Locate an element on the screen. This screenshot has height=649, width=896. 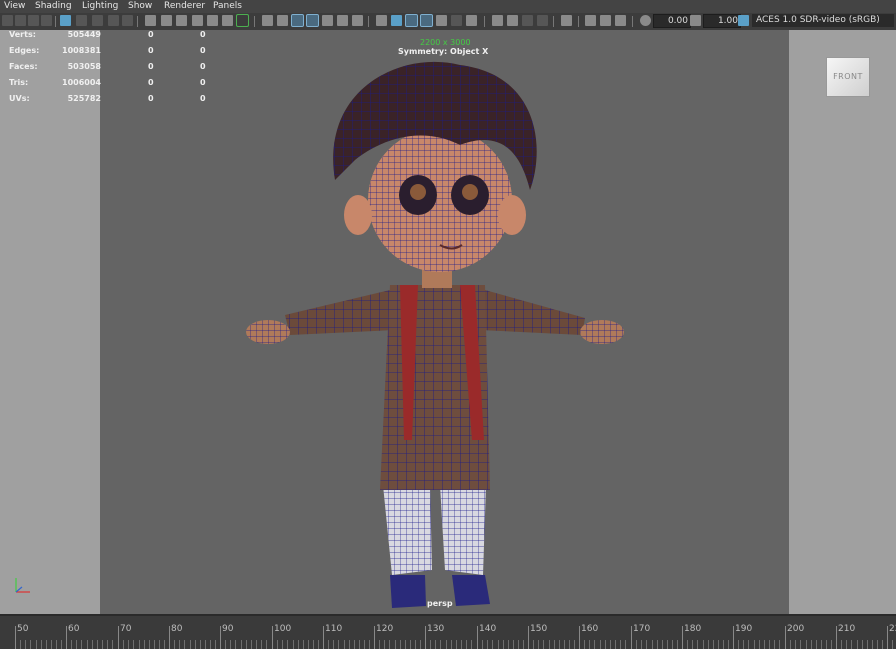
xray-icon is located at coordinates (312, 20).